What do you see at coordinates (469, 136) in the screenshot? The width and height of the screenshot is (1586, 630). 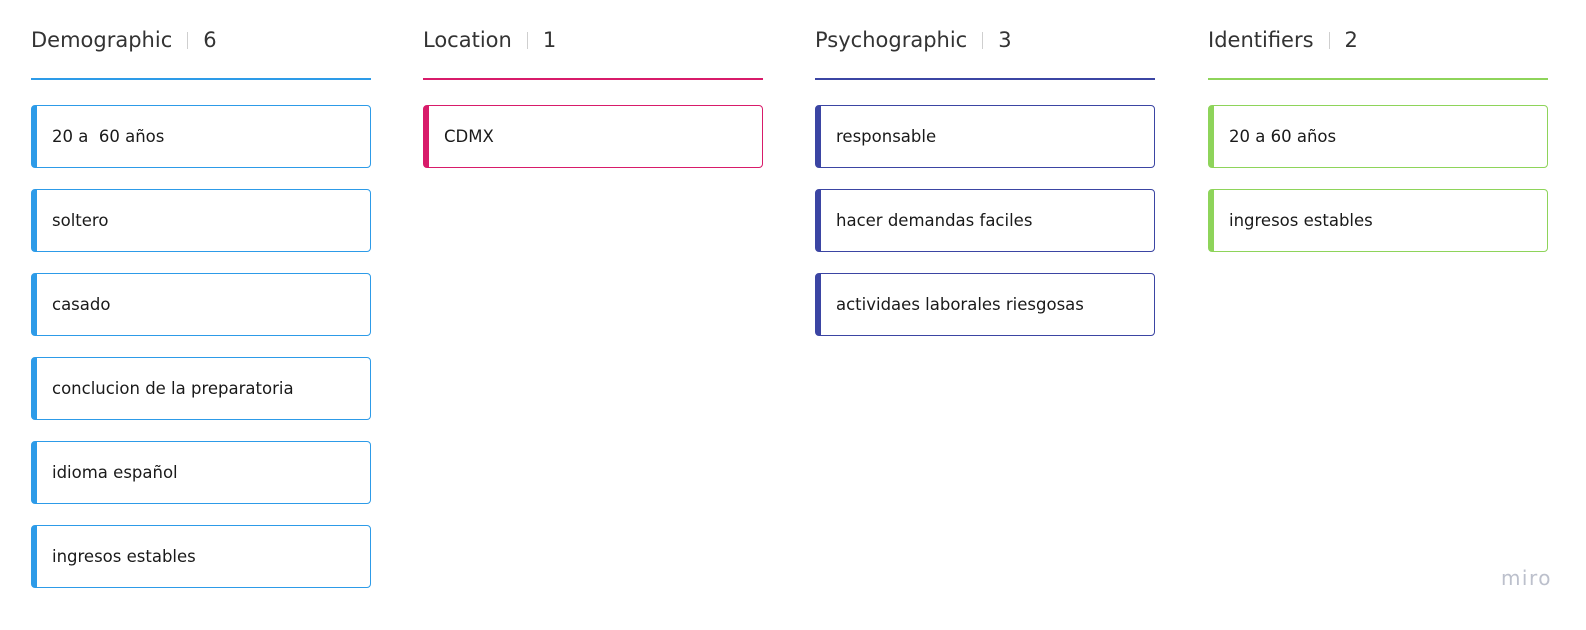 I see `card-text: CDMX` at bounding box center [469, 136].